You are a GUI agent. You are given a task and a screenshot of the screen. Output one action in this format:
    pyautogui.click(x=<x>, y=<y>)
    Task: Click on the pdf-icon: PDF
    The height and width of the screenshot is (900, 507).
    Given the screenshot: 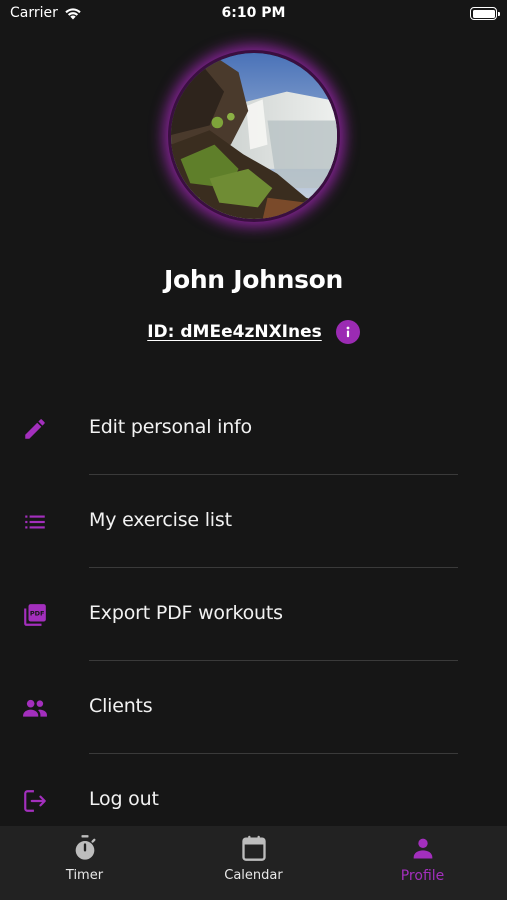 What is the action you would take?
    pyautogui.click(x=35, y=615)
    